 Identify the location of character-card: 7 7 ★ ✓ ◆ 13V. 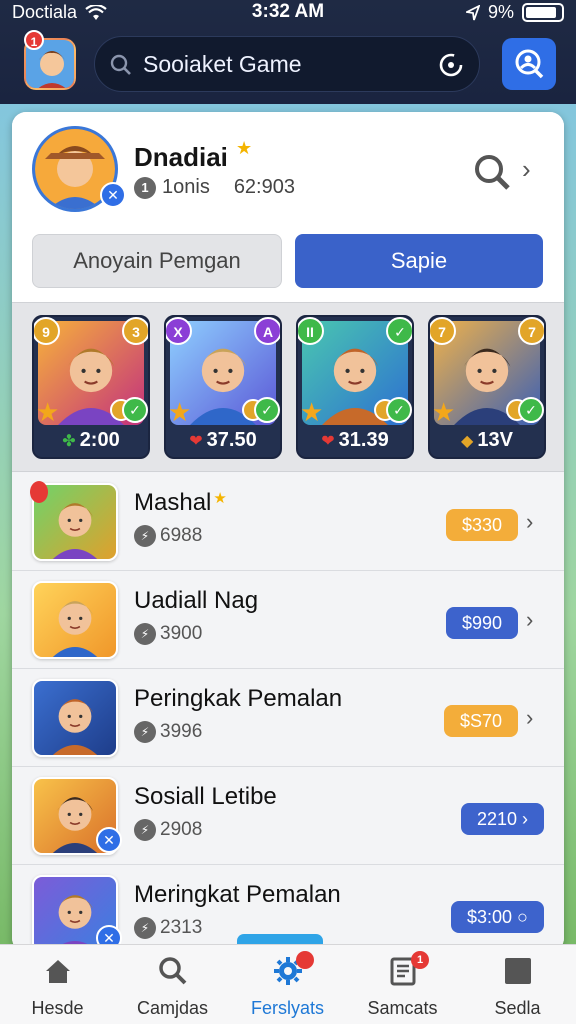
(487, 387).